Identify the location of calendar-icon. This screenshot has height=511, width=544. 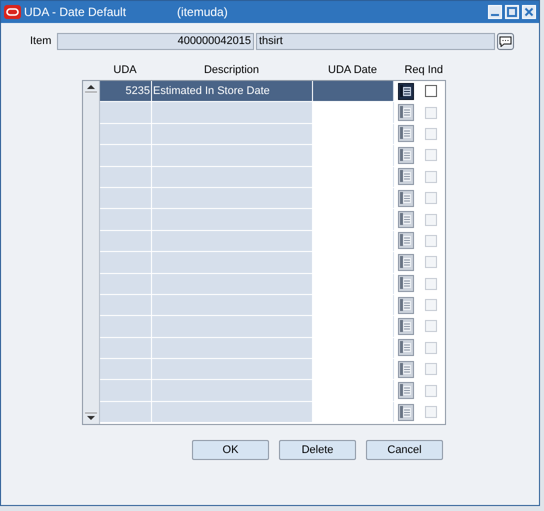
(406, 91).